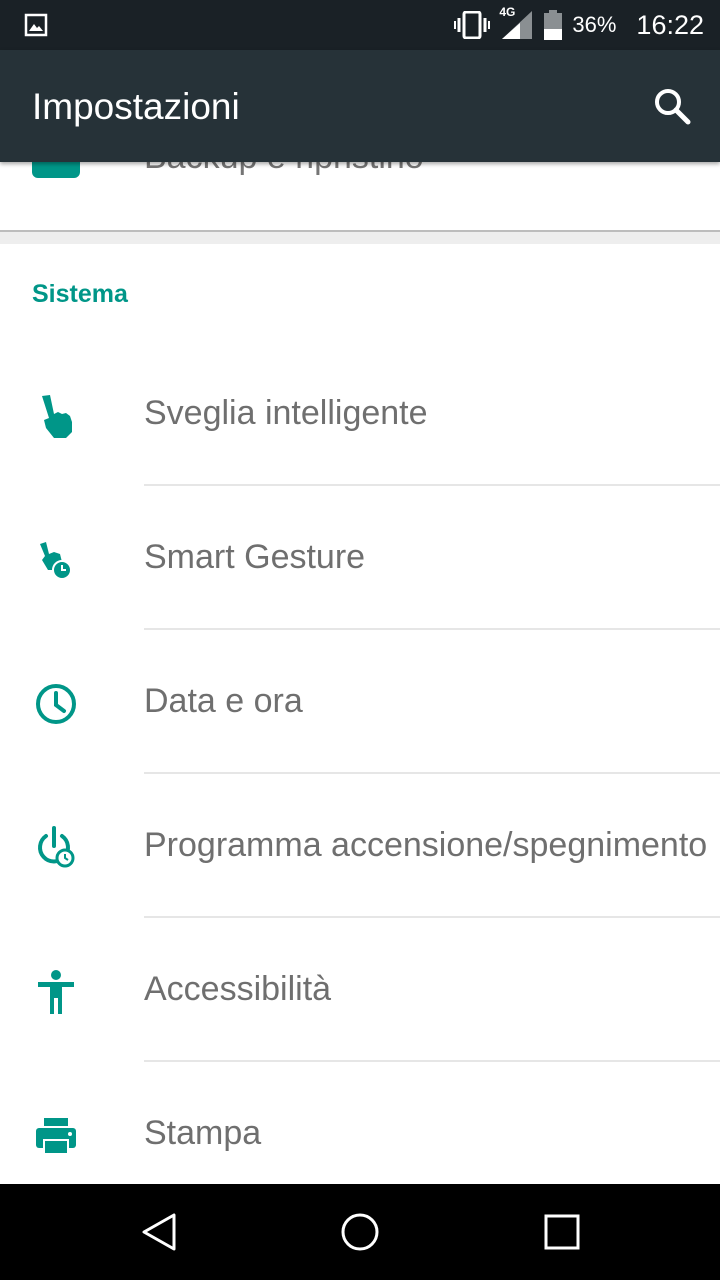 The image size is (720, 1280). What do you see at coordinates (360, 702) in the screenshot?
I see `settings-item-date-time: Data e ora` at bounding box center [360, 702].